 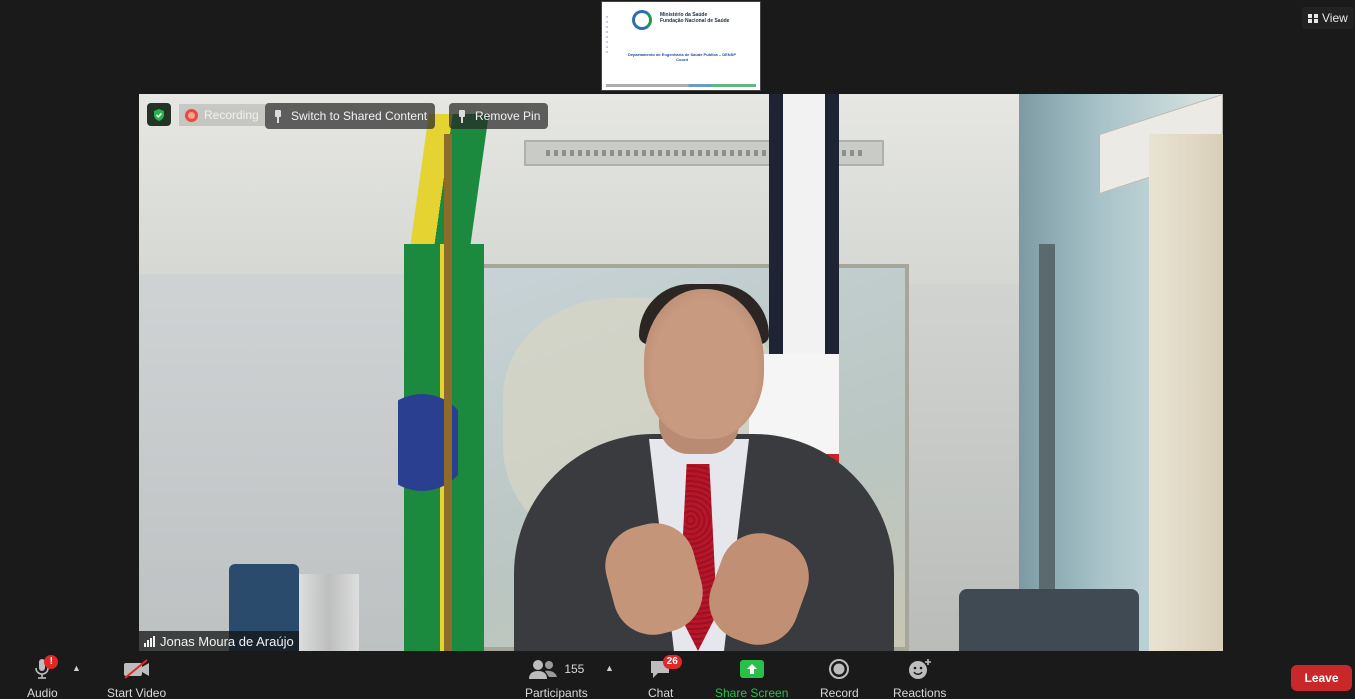 I want to click on encryption-shield-icon, so click(x=159, y=114).